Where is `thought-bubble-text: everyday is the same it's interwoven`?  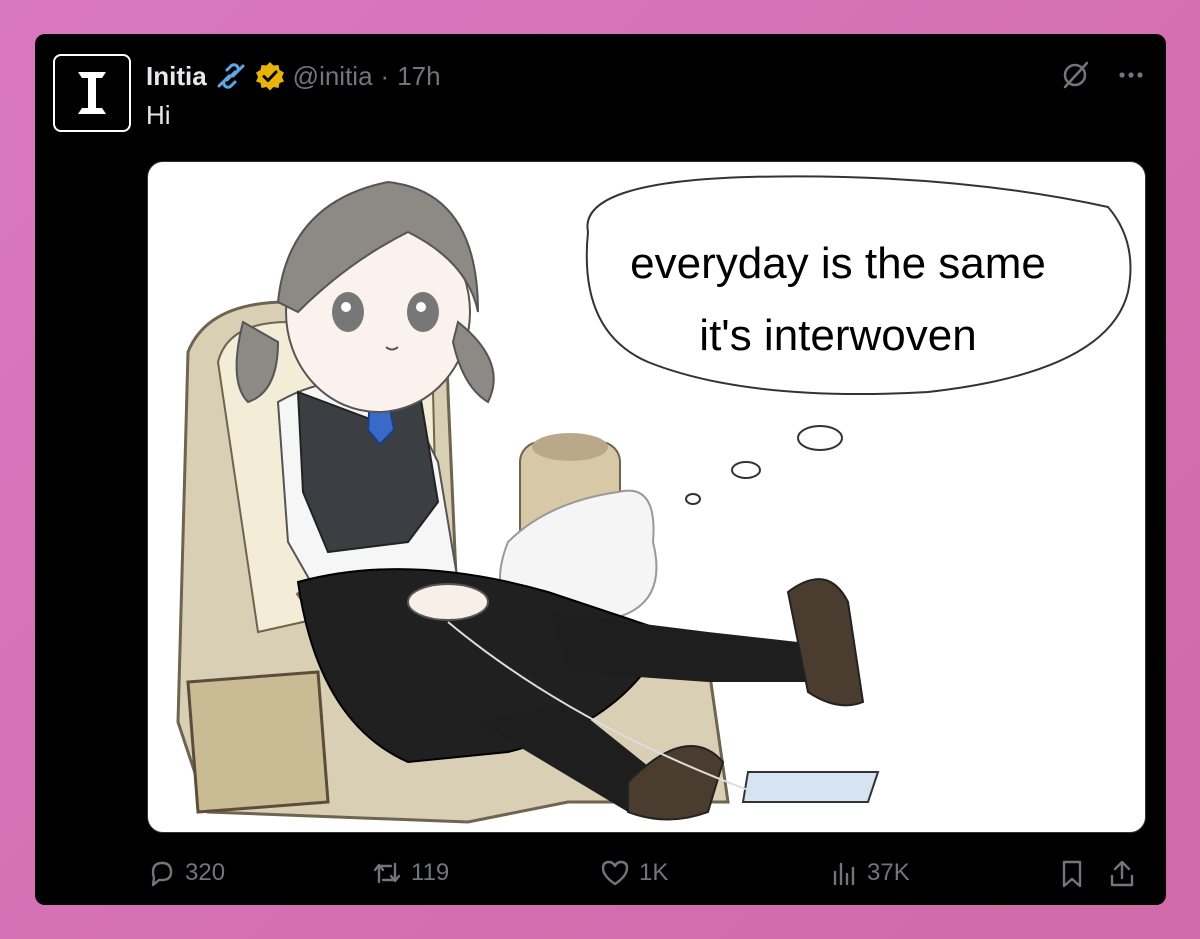
thought-bubble-text: everyday is the same it's interwoven is located at coordinates (838, 300).